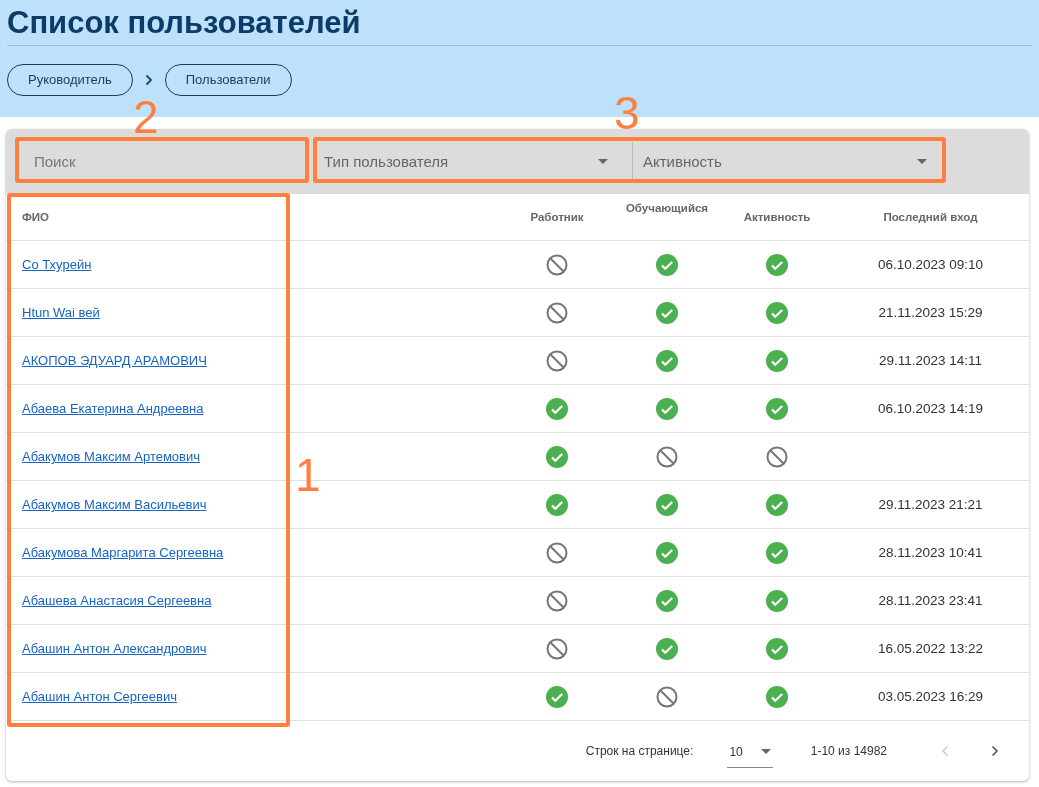 The width and height of the screenshot is (1039, 787). What do you see at coordinates (930, 552) in the screenshot?
I see `last-login-text: 28.11.2023 10:41` at bounding box center [930, 552].